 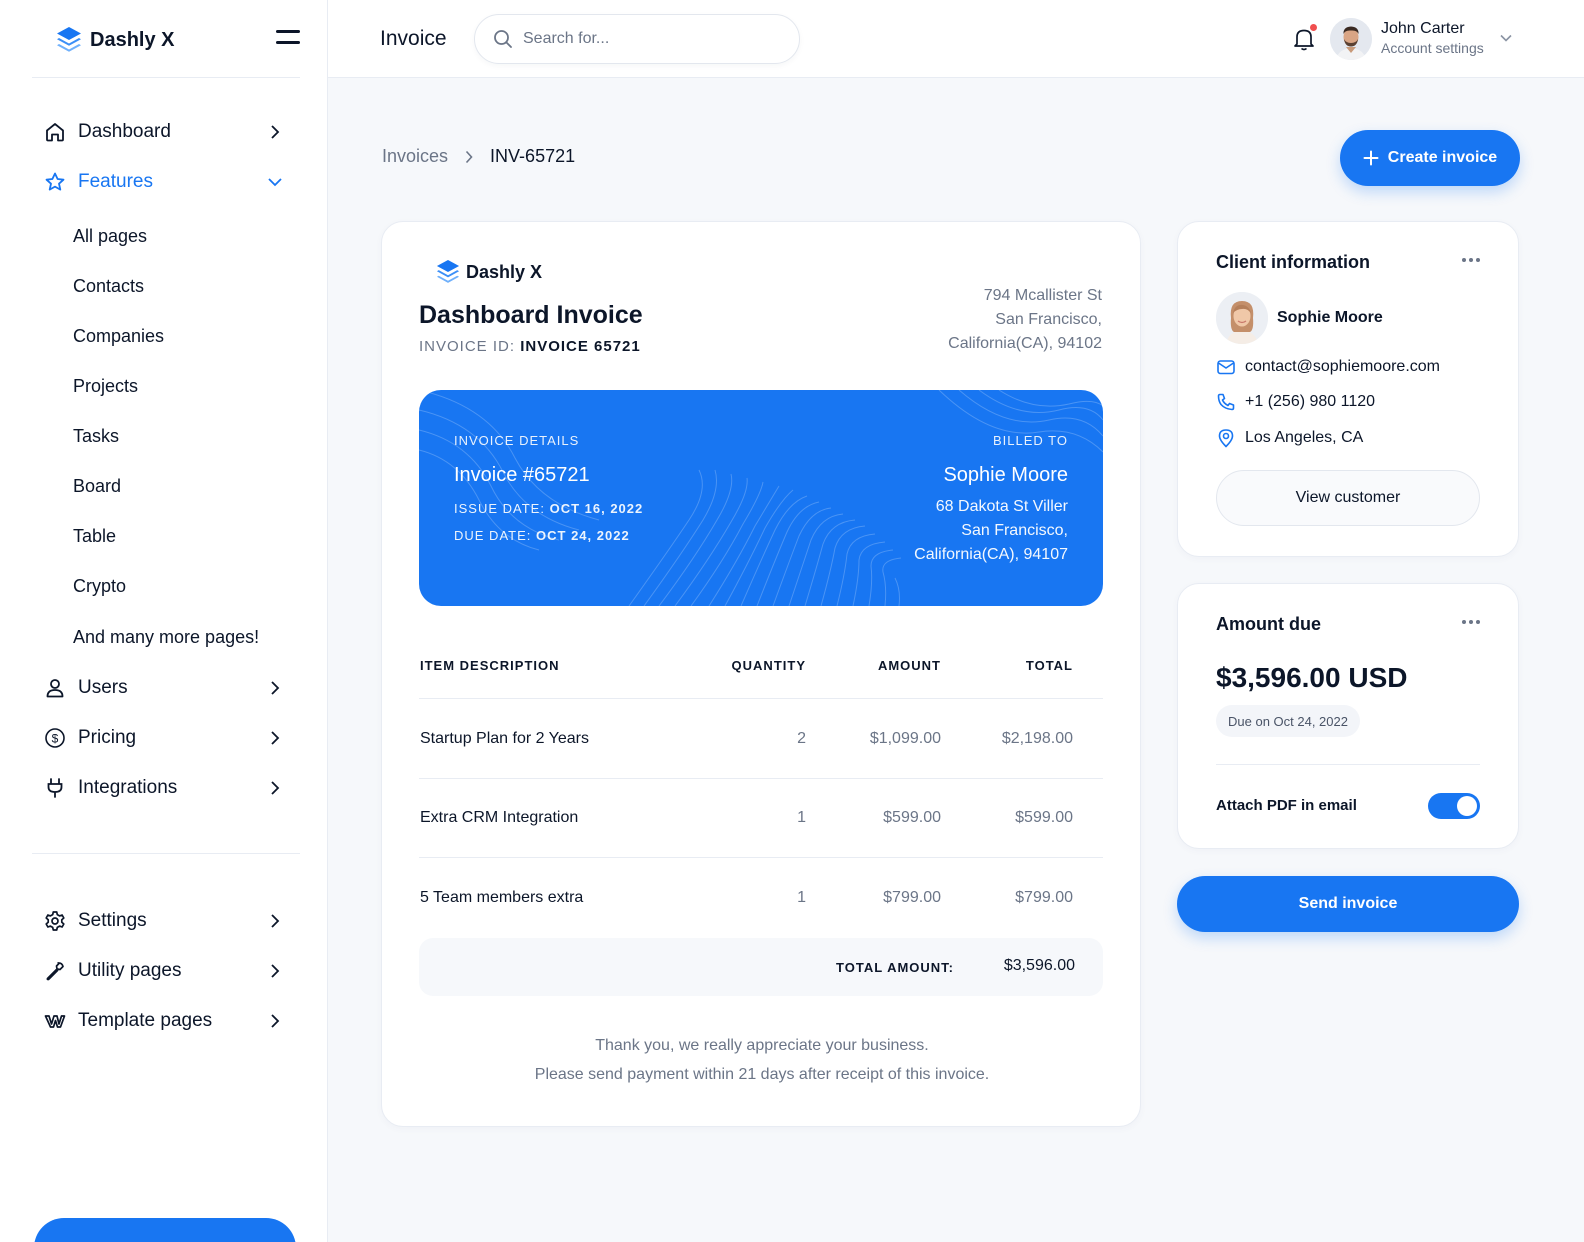 What do you see at coordinates (542, 535) in the screenshot?
I see `due-date: DUE DATE: OCT 24, 2022` at bounding box center [542, 535].